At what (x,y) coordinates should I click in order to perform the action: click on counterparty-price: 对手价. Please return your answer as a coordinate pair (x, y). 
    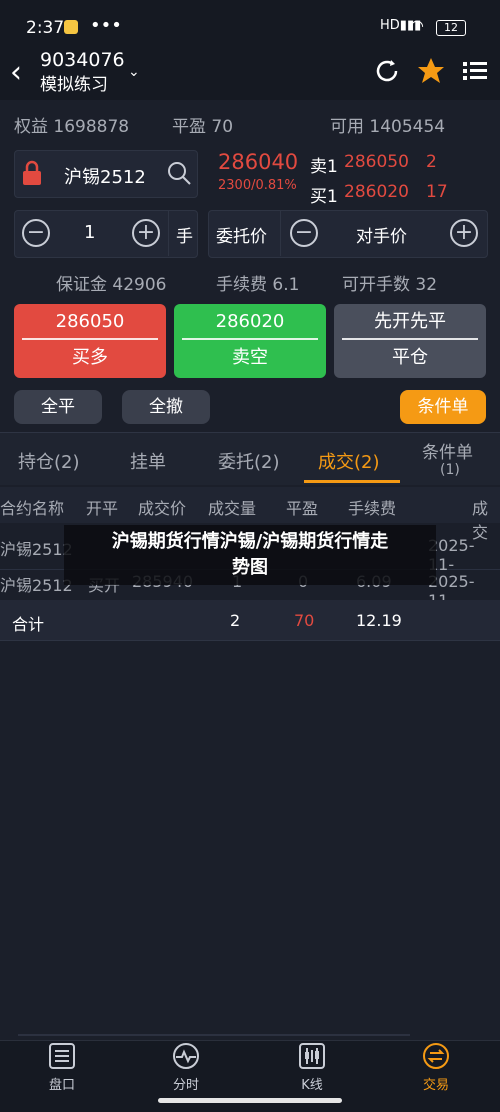
    Looking at the image, I should click on (381, 234).